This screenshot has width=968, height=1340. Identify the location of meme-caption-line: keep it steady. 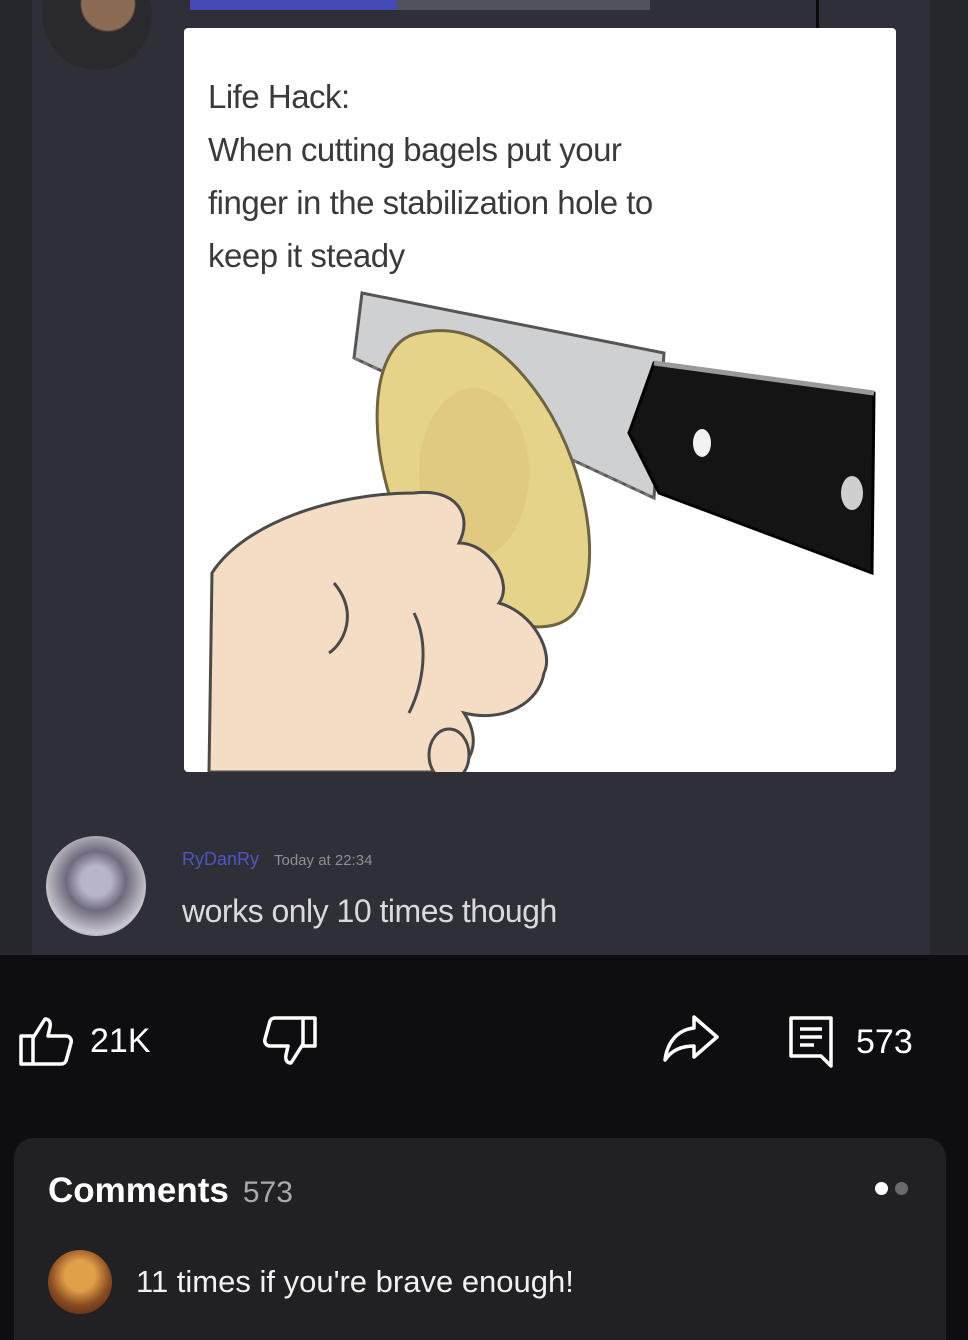
(306, 255).